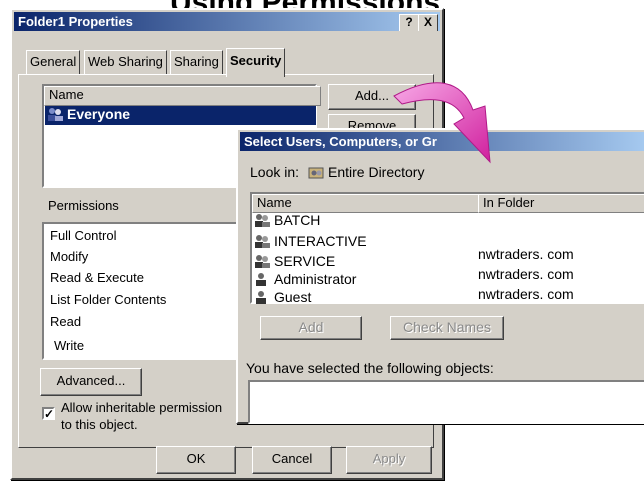 Image resolution: width=644 pixels, height=484 pixels. I want to click on permissions-label: Permissions, so click(83, 205).